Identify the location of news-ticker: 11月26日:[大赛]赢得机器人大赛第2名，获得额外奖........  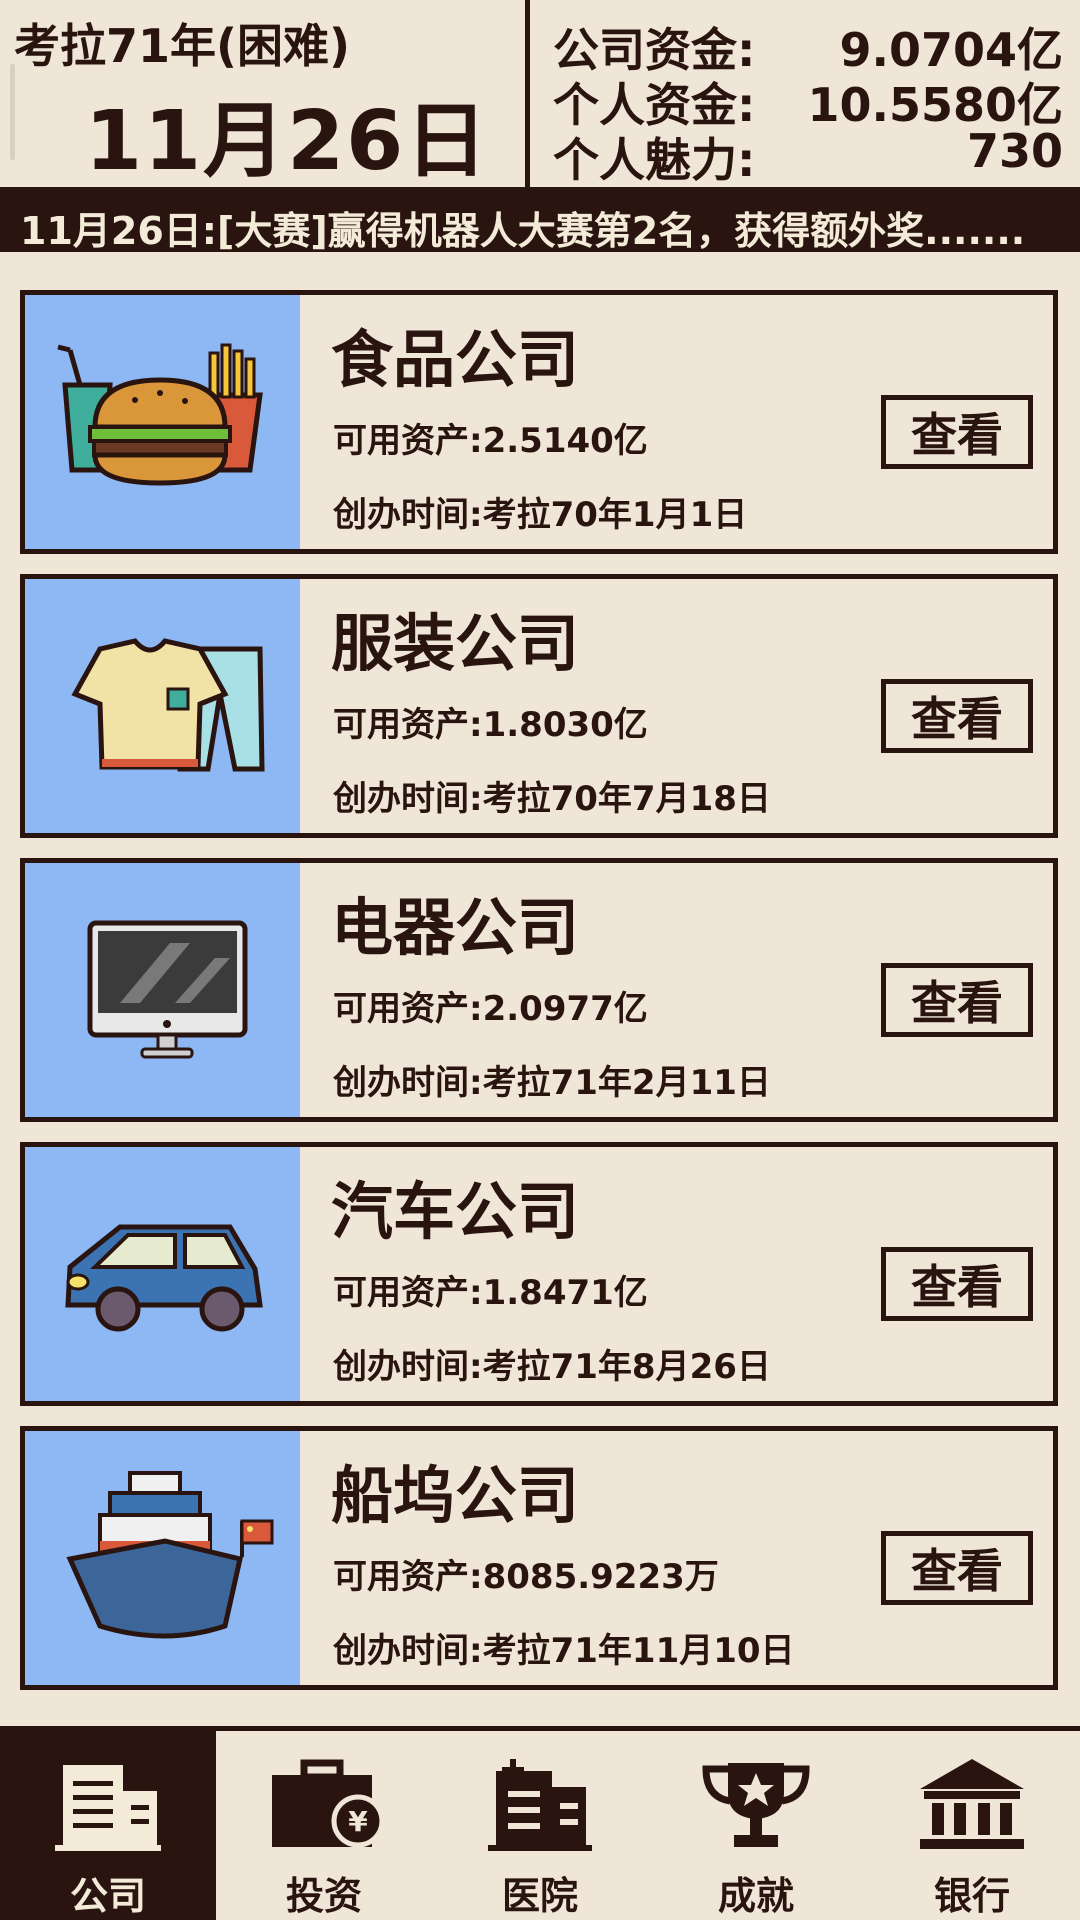
(540, 222).